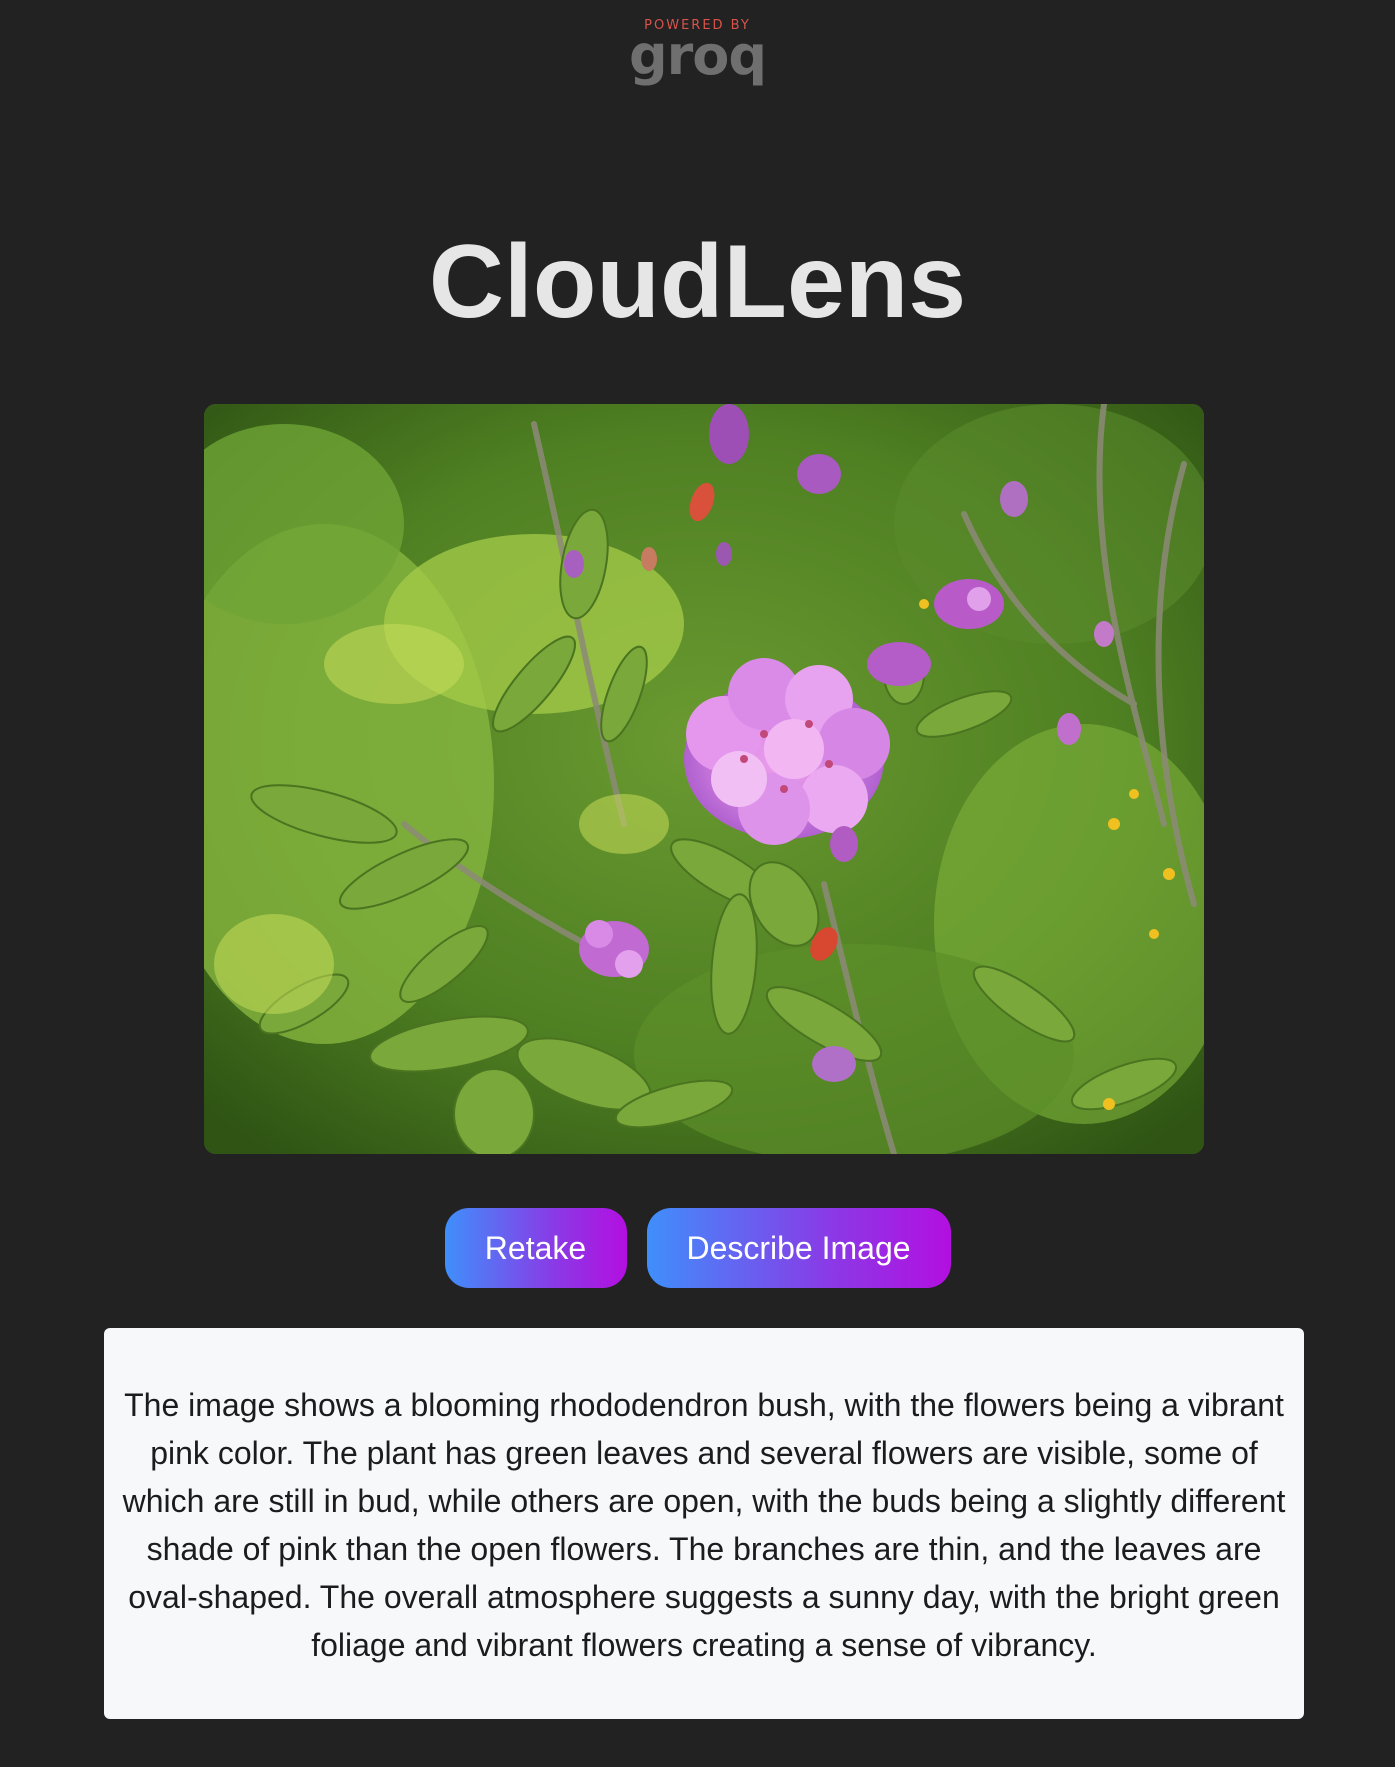 This screenshot has width=1395, height=1767. I want to click on app-title: CloudLens, so click(697, 282).